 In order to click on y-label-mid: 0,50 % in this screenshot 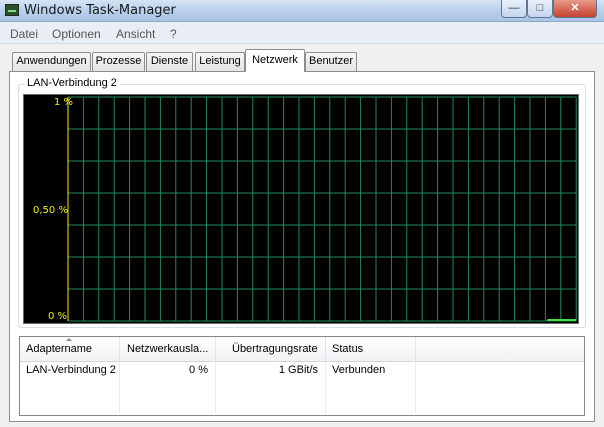, I will do `click(50, 210)`.